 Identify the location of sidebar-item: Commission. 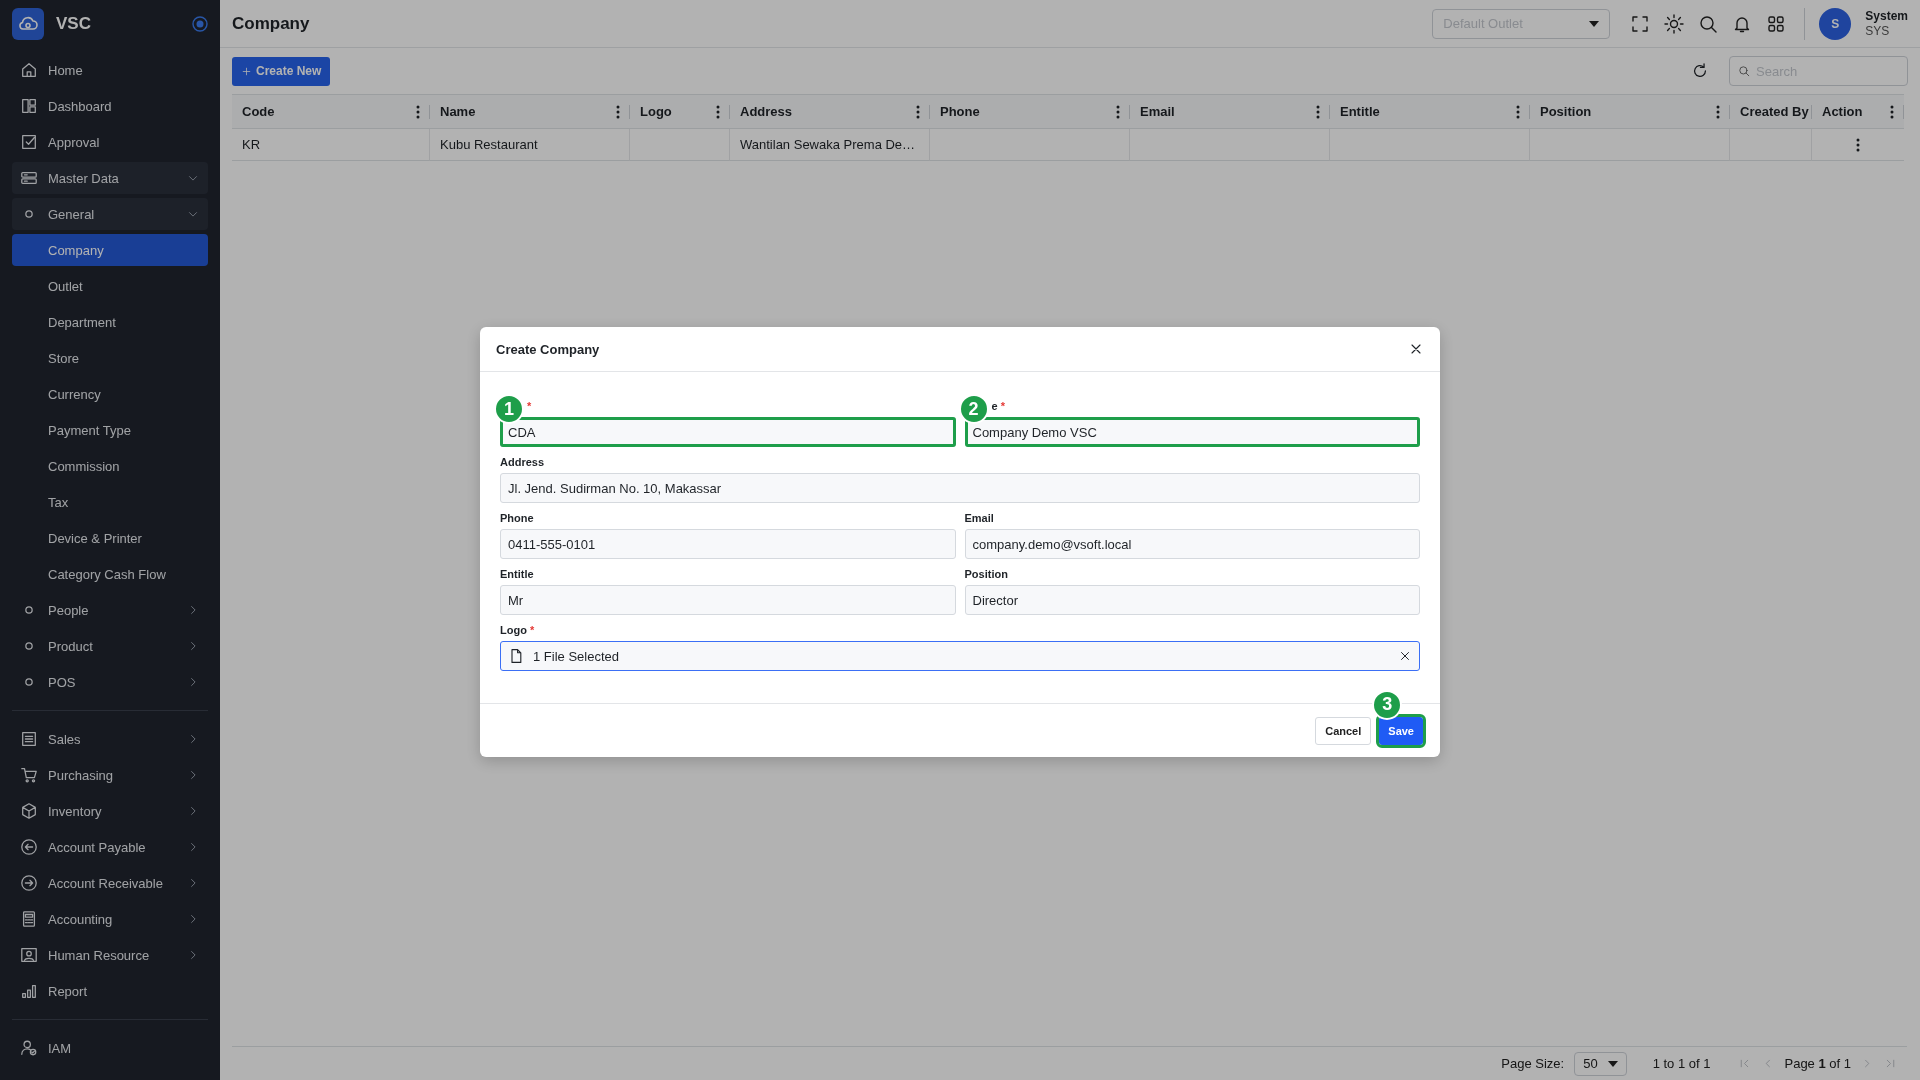
(110, 466).